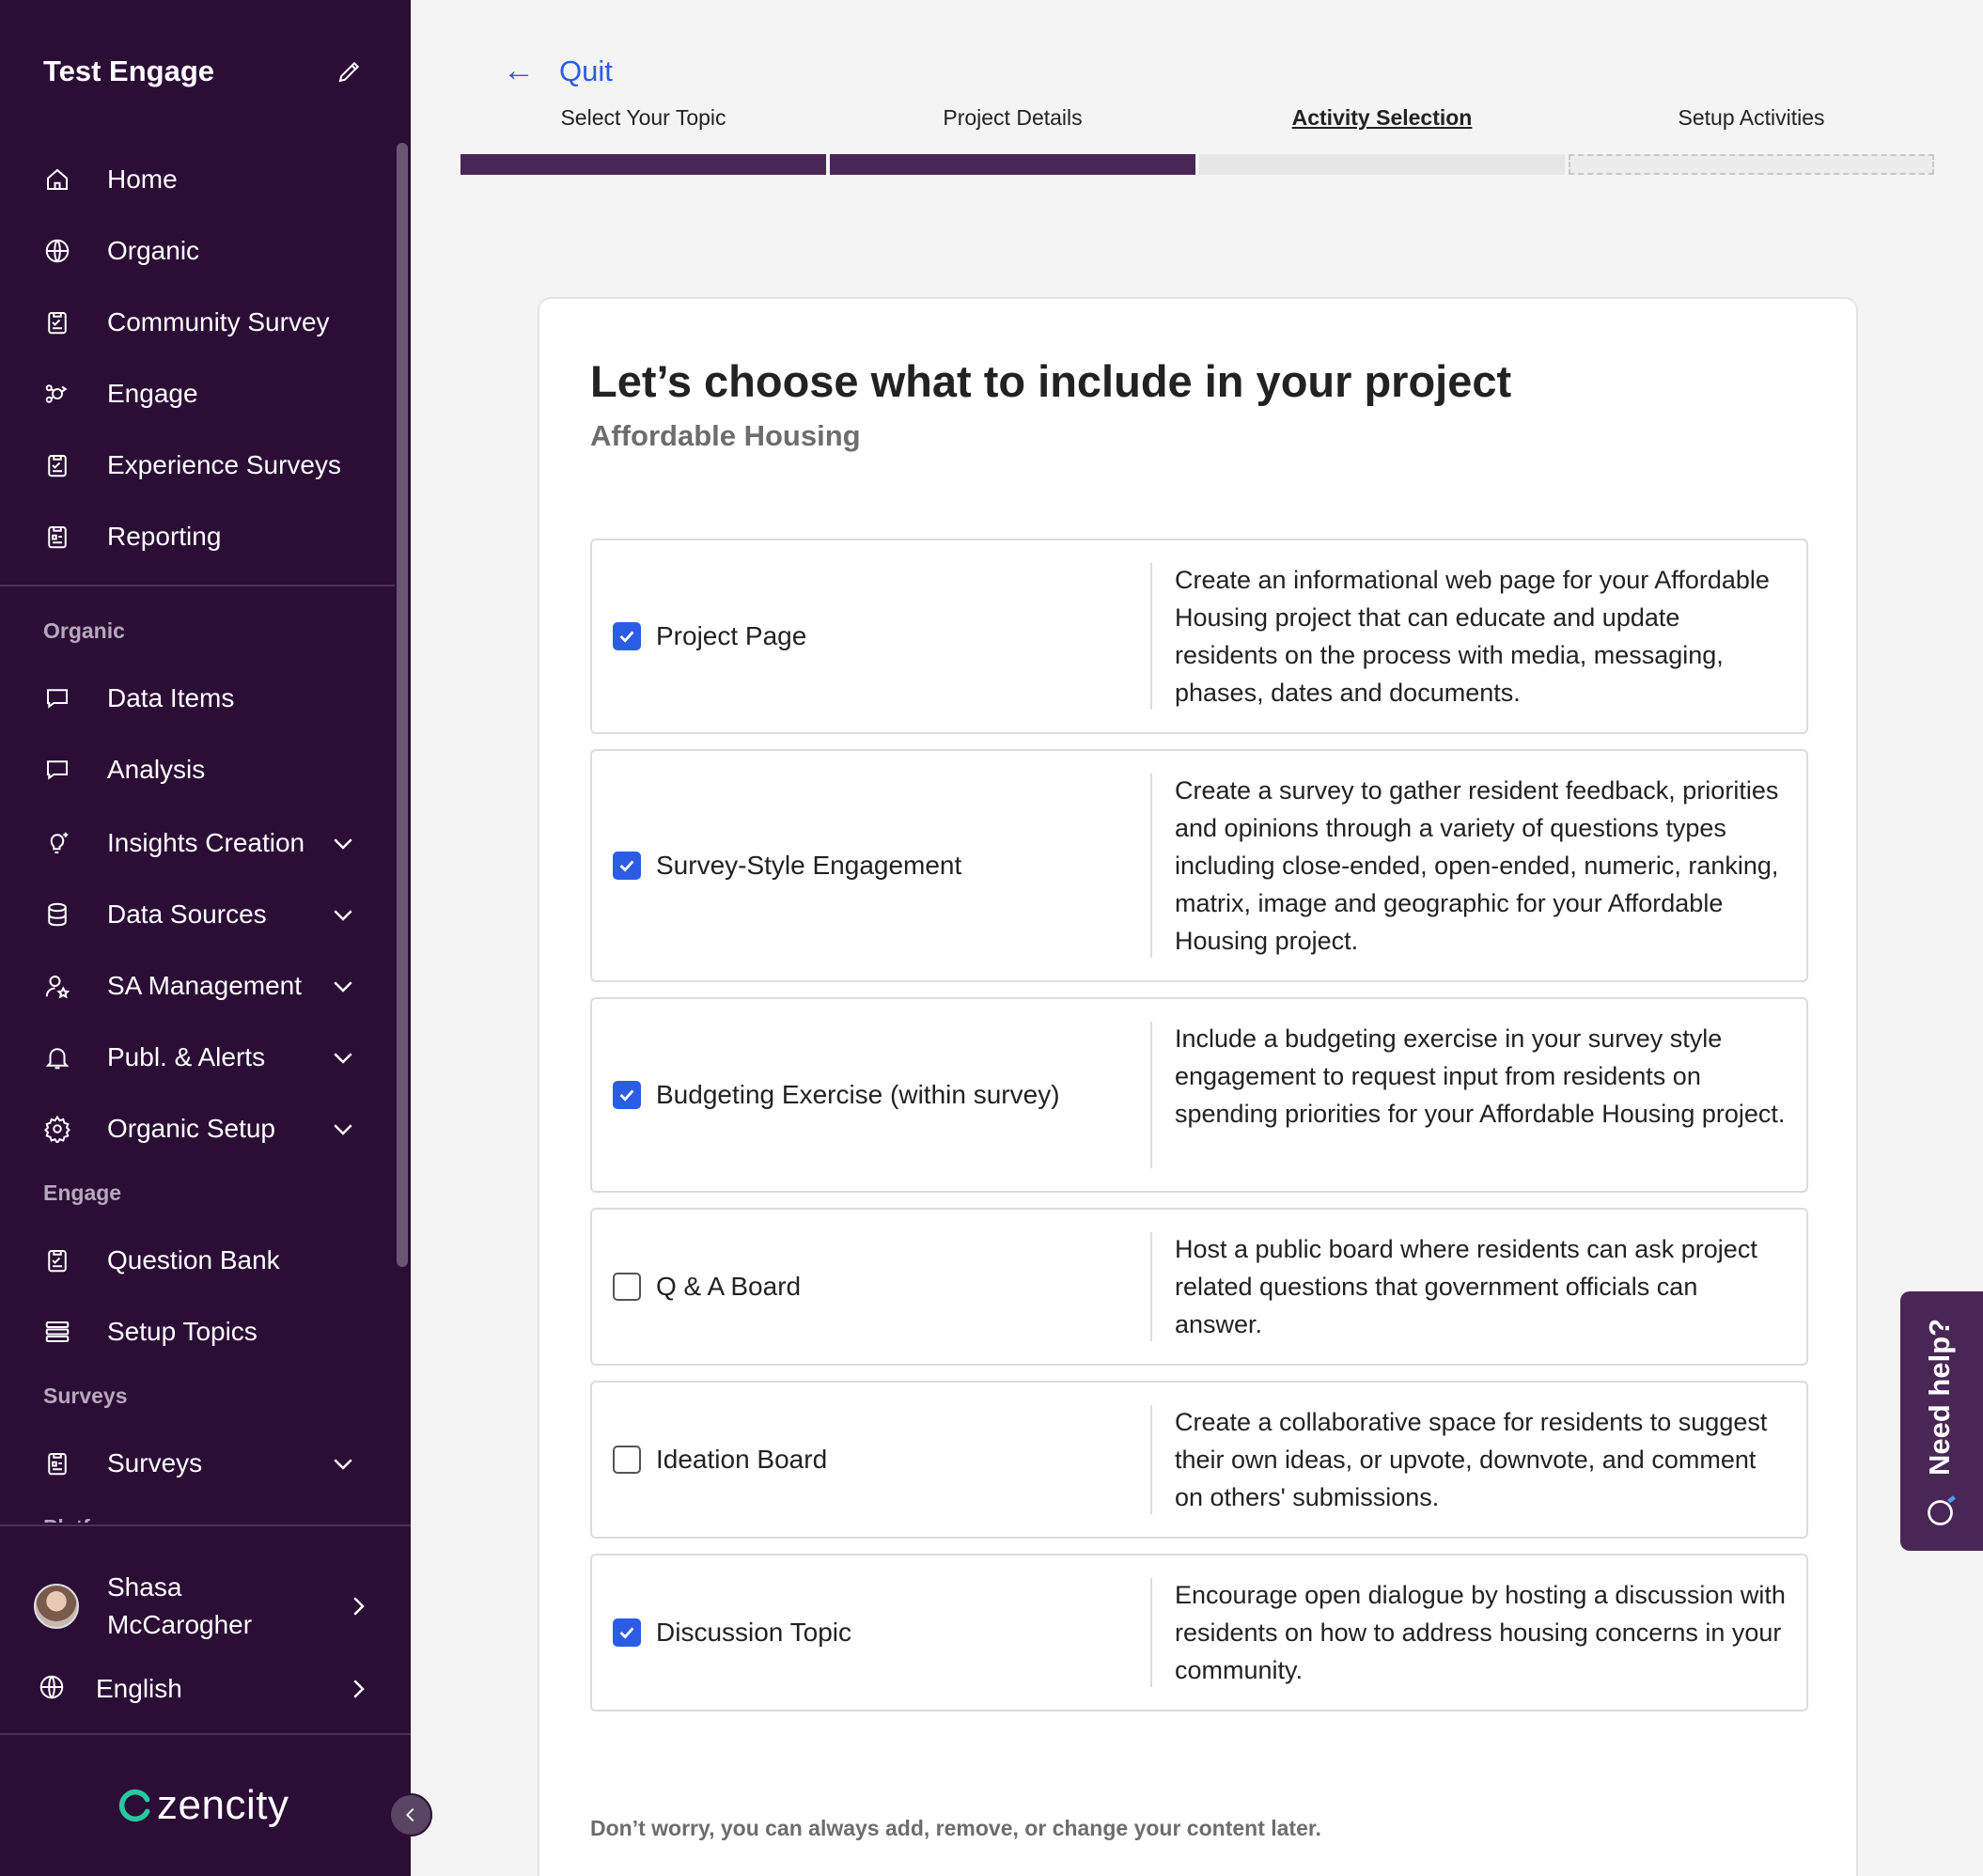 The image size is (1983, 1876). What do you see at coordinates (197, 844) in the screenshot?
I see `sidebar-item-insights-creation: Insights Creation` at bounding box center [197, 844].